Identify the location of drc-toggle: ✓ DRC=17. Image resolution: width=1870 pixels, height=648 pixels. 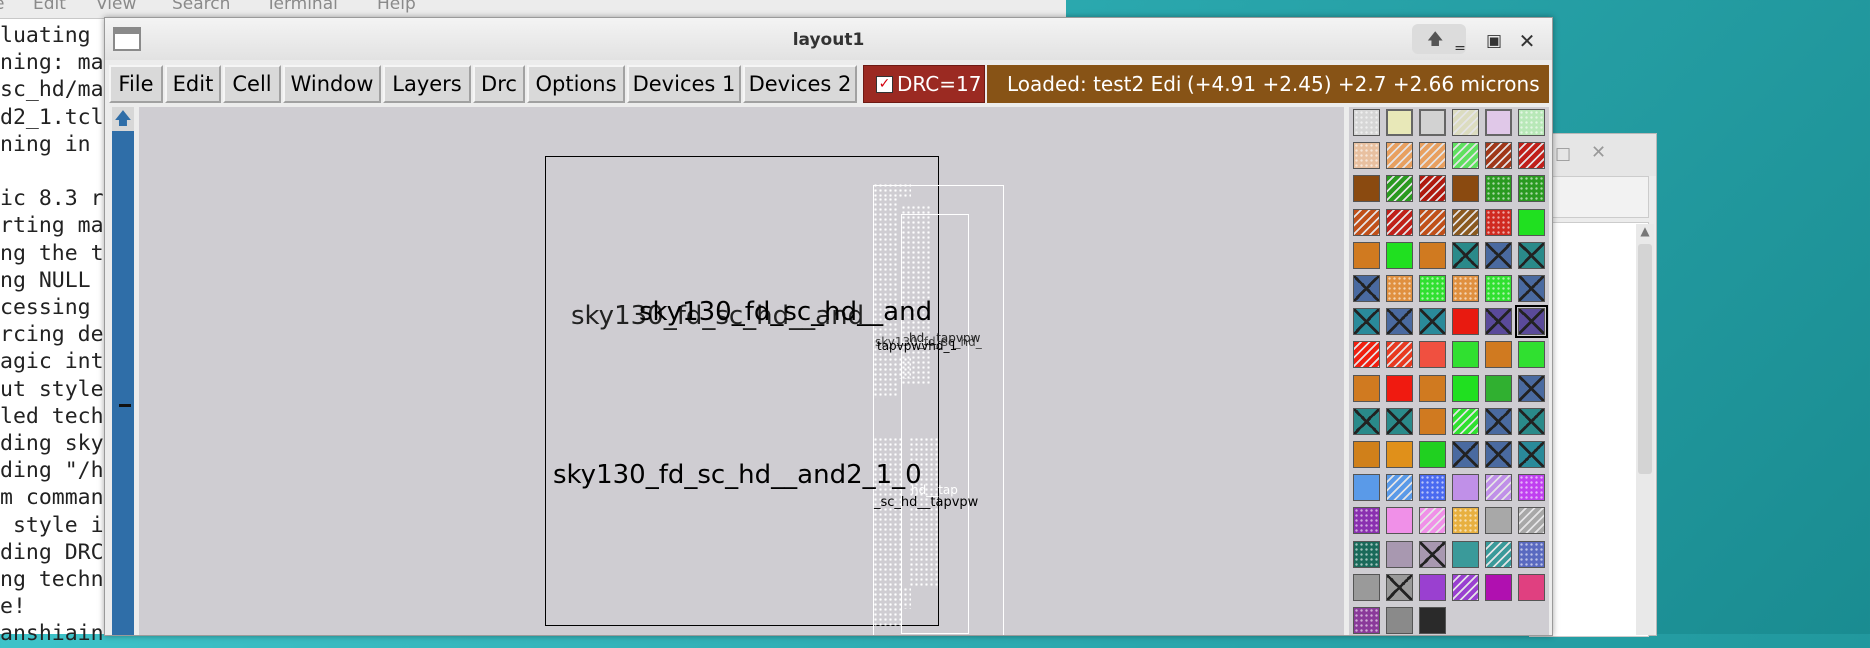
(924, 84).